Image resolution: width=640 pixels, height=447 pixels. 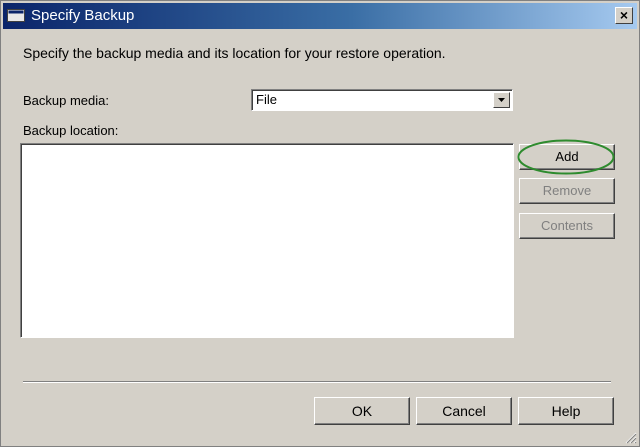 I want to click on backup-media-select: File, so click(x=382, y=100).